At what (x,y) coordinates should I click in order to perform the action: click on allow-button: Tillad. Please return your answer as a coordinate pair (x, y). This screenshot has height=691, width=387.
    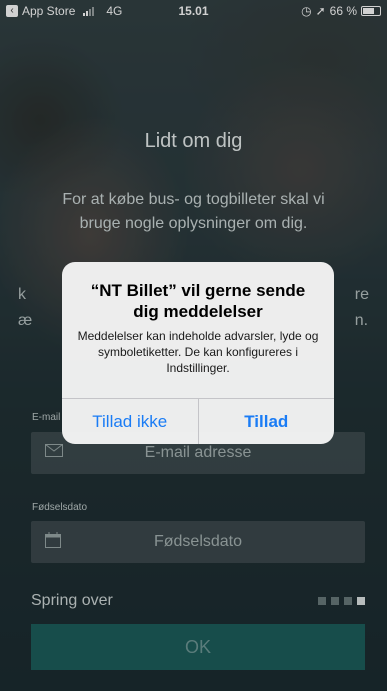
    Looking at the image, I should click on (266, 421).